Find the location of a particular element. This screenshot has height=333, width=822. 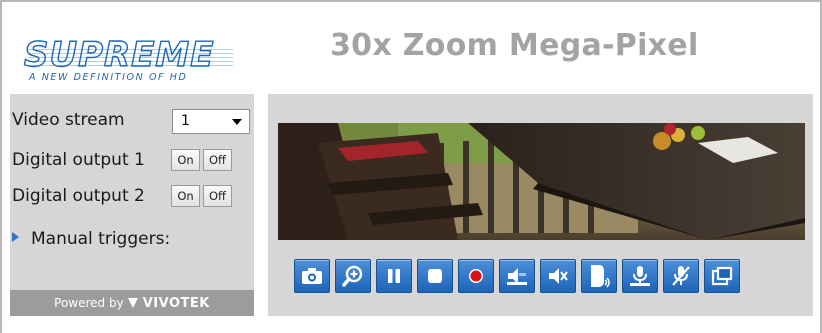

fullscreen-button is located at coordinates (722, 276).